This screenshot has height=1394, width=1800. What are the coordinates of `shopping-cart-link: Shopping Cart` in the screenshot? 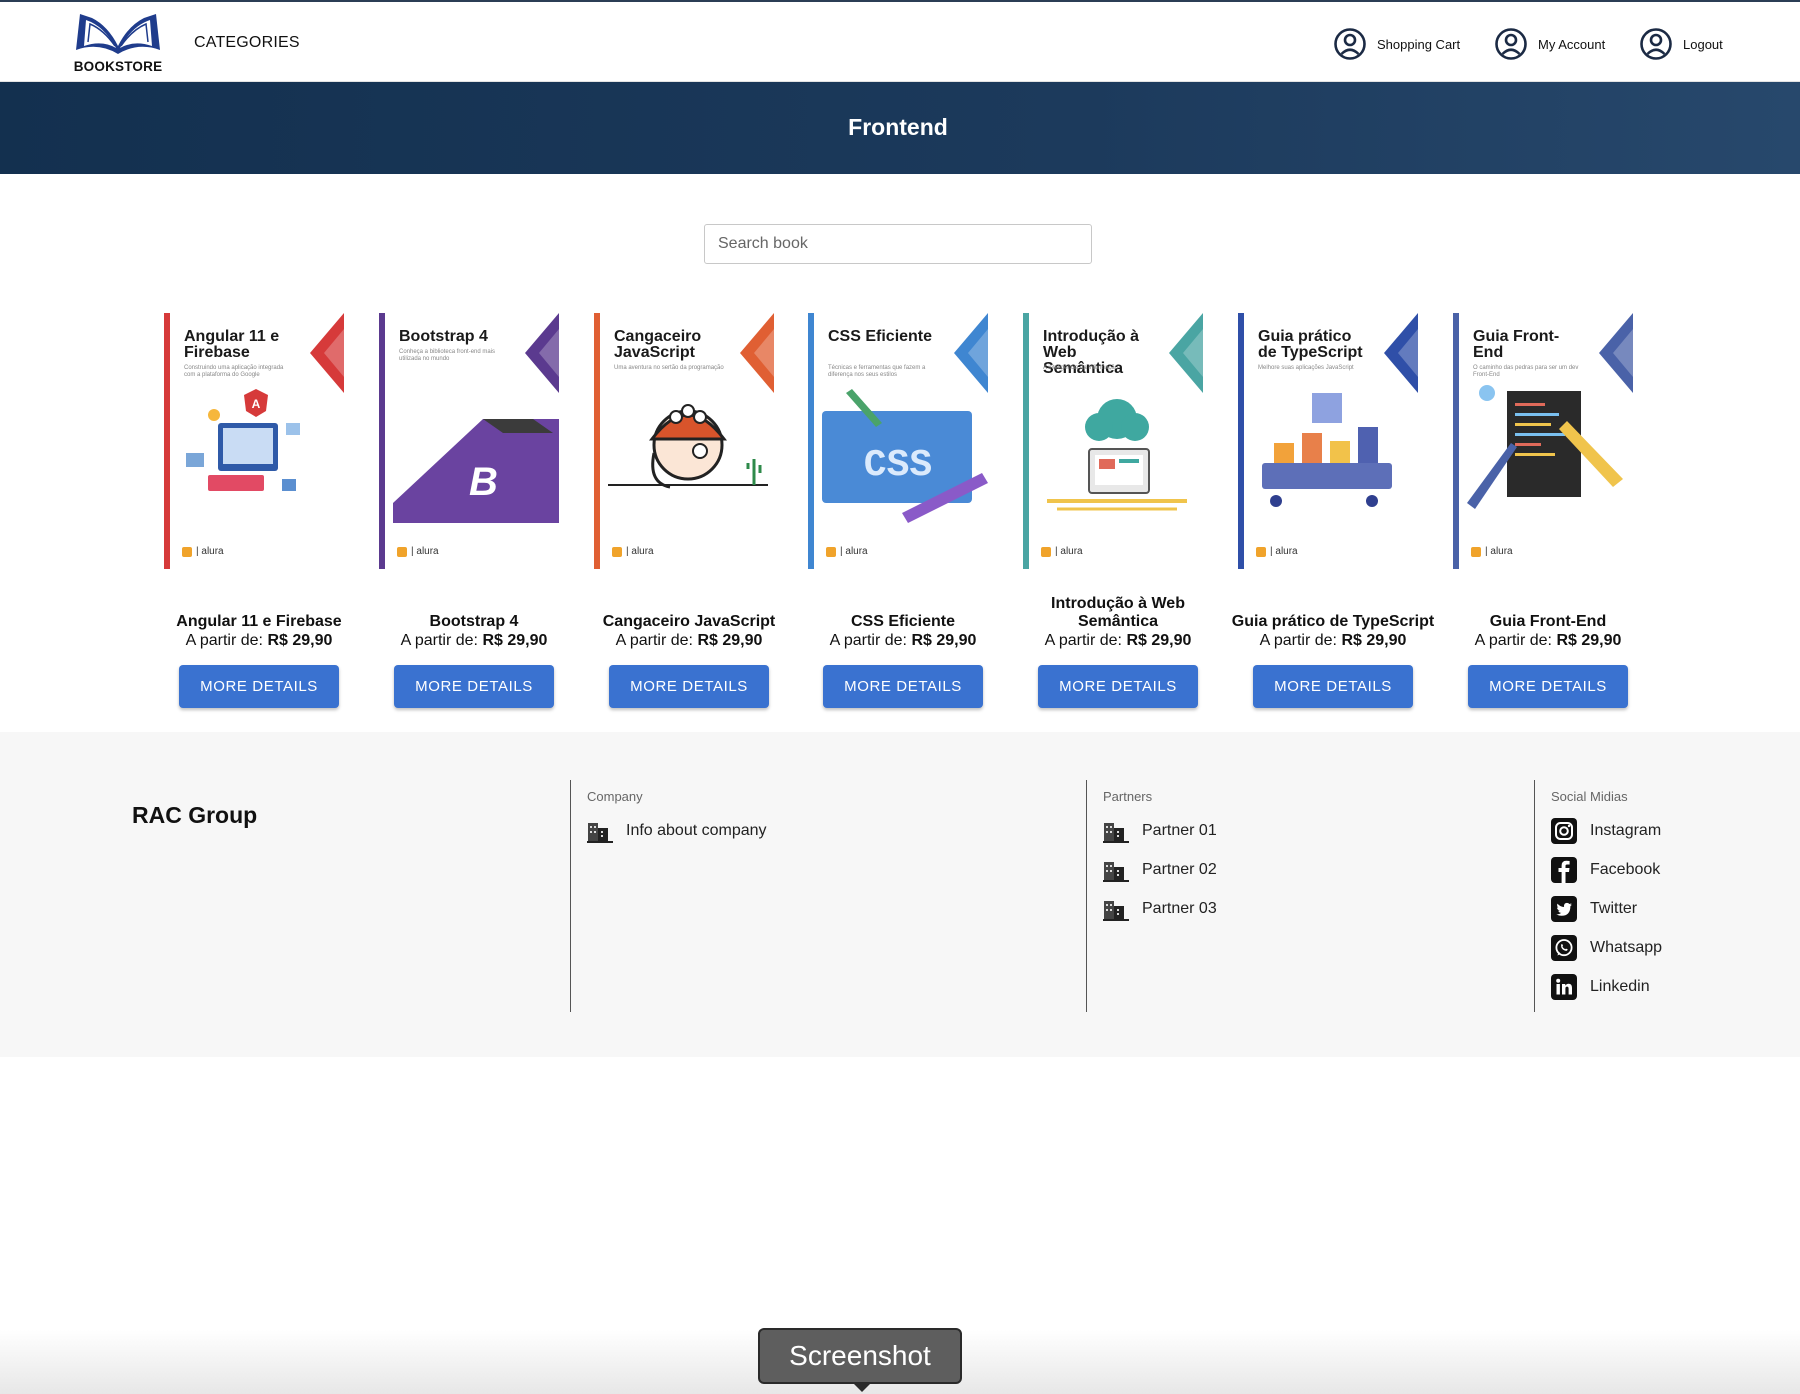 It's located at (1396, 44).